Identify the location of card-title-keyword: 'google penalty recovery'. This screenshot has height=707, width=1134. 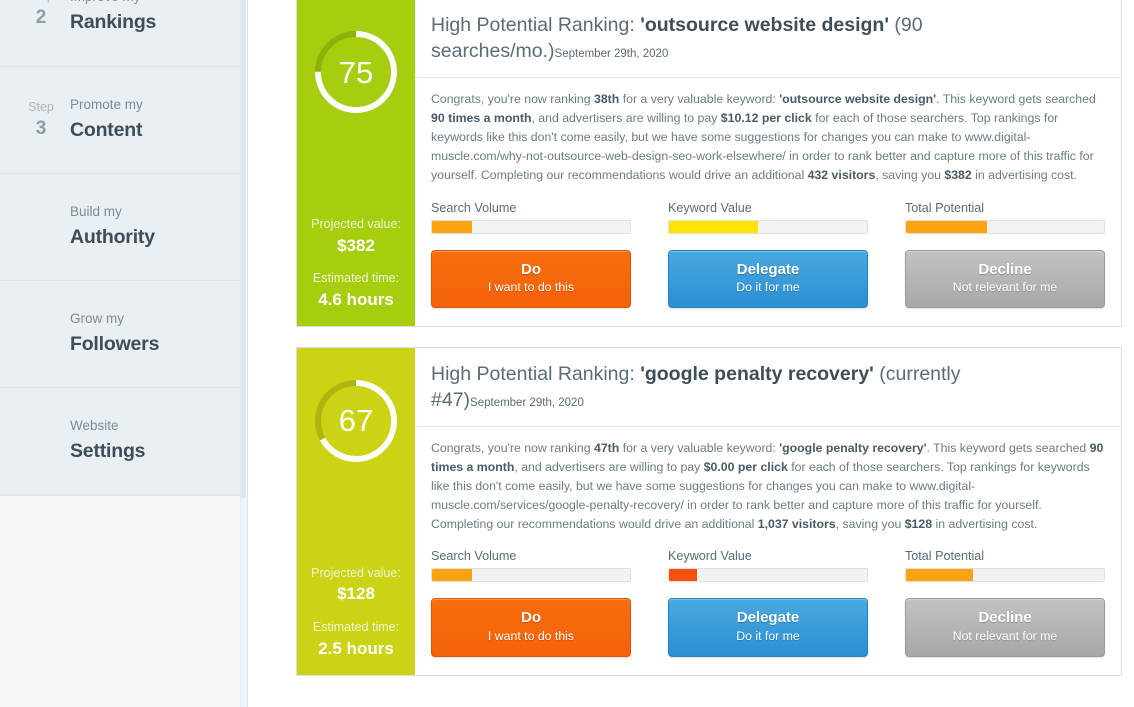
(757, 373).